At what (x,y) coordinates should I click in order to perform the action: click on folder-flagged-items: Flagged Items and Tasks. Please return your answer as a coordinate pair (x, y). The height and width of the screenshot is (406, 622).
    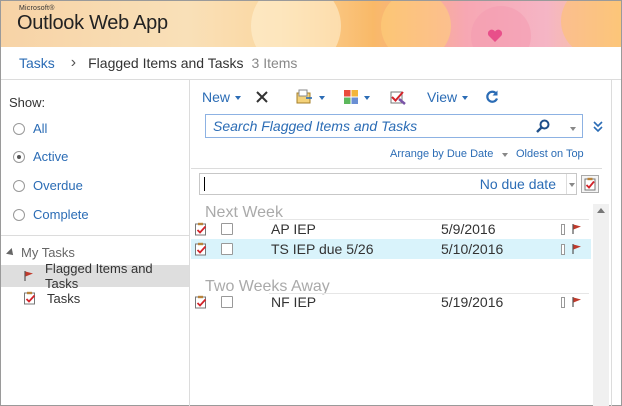
    Looking at the image, I should click on (95, 276).